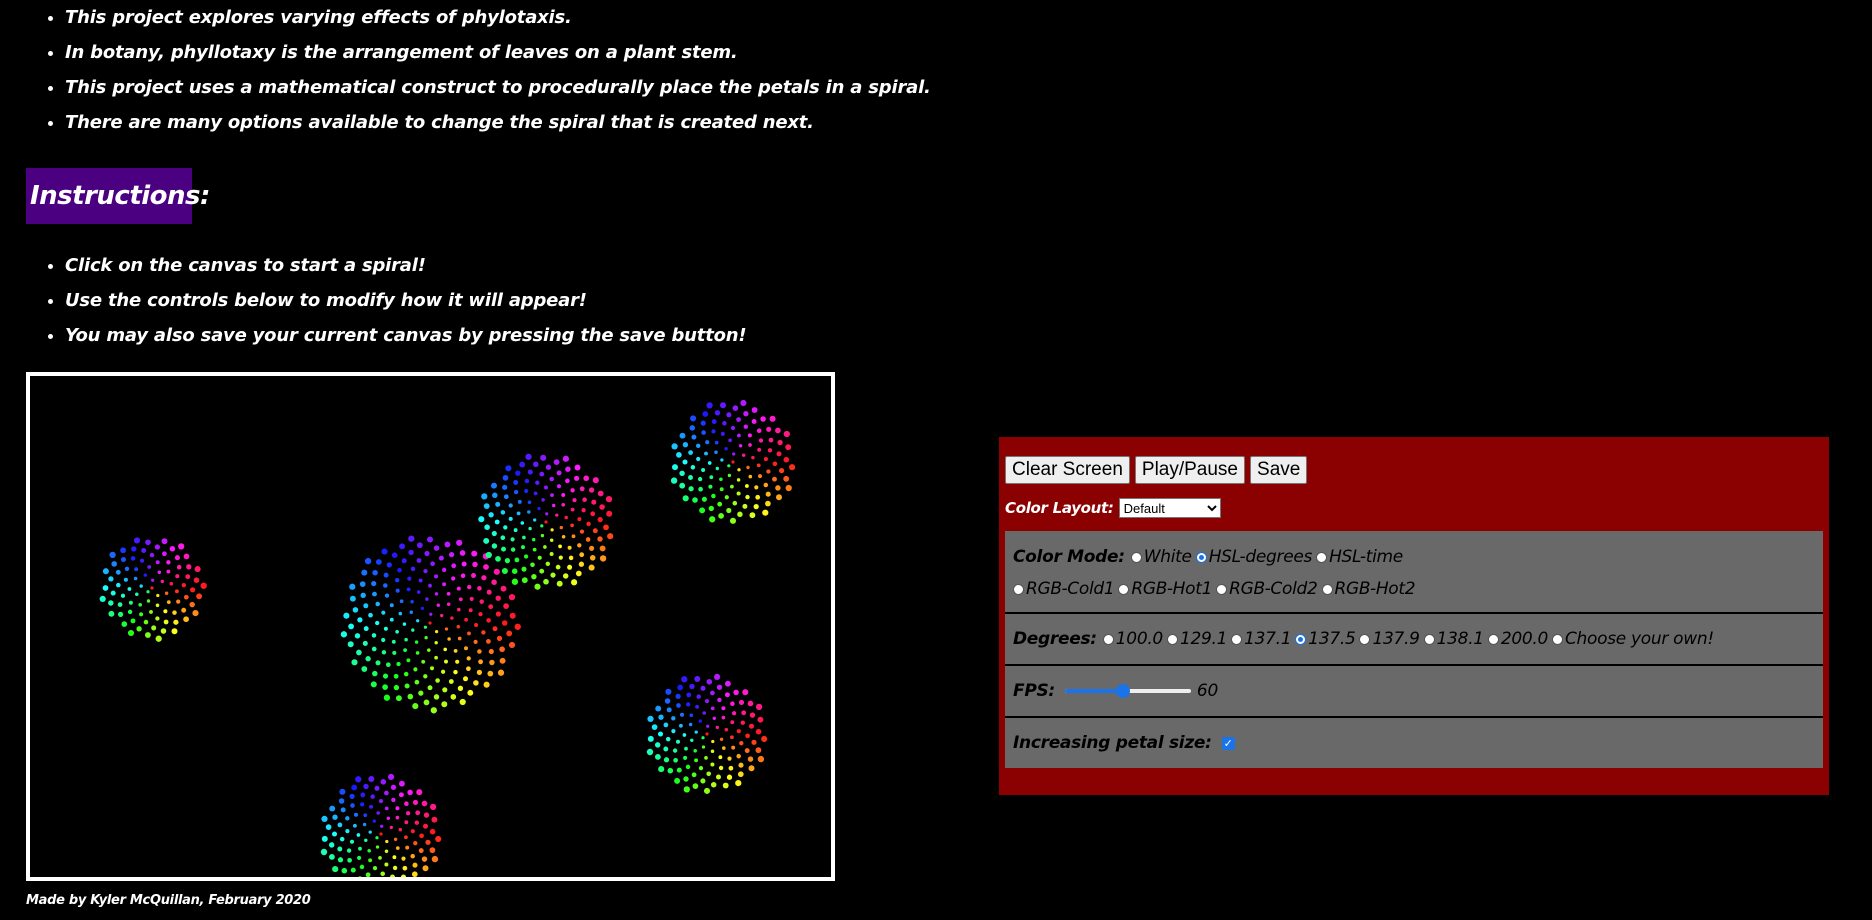 This screenshot has height=920, width=1872. Describe the element at coordinates (1279, 470) in the screenshot. I see `save-button: Save` at that location.